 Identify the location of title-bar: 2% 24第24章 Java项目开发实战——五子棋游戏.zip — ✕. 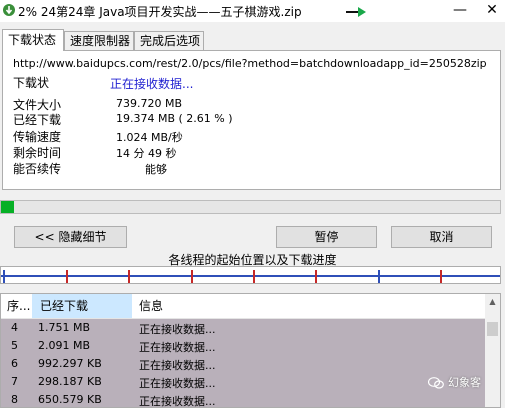
(252, 11).